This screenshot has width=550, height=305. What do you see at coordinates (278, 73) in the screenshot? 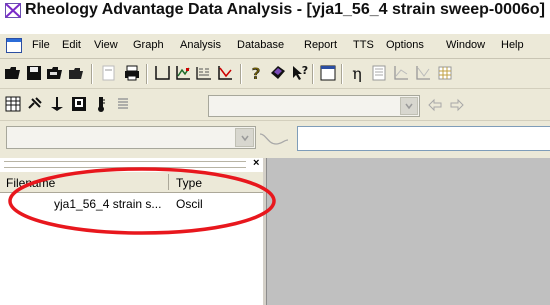
I see `book-icon` at bounding box center [278, 73].